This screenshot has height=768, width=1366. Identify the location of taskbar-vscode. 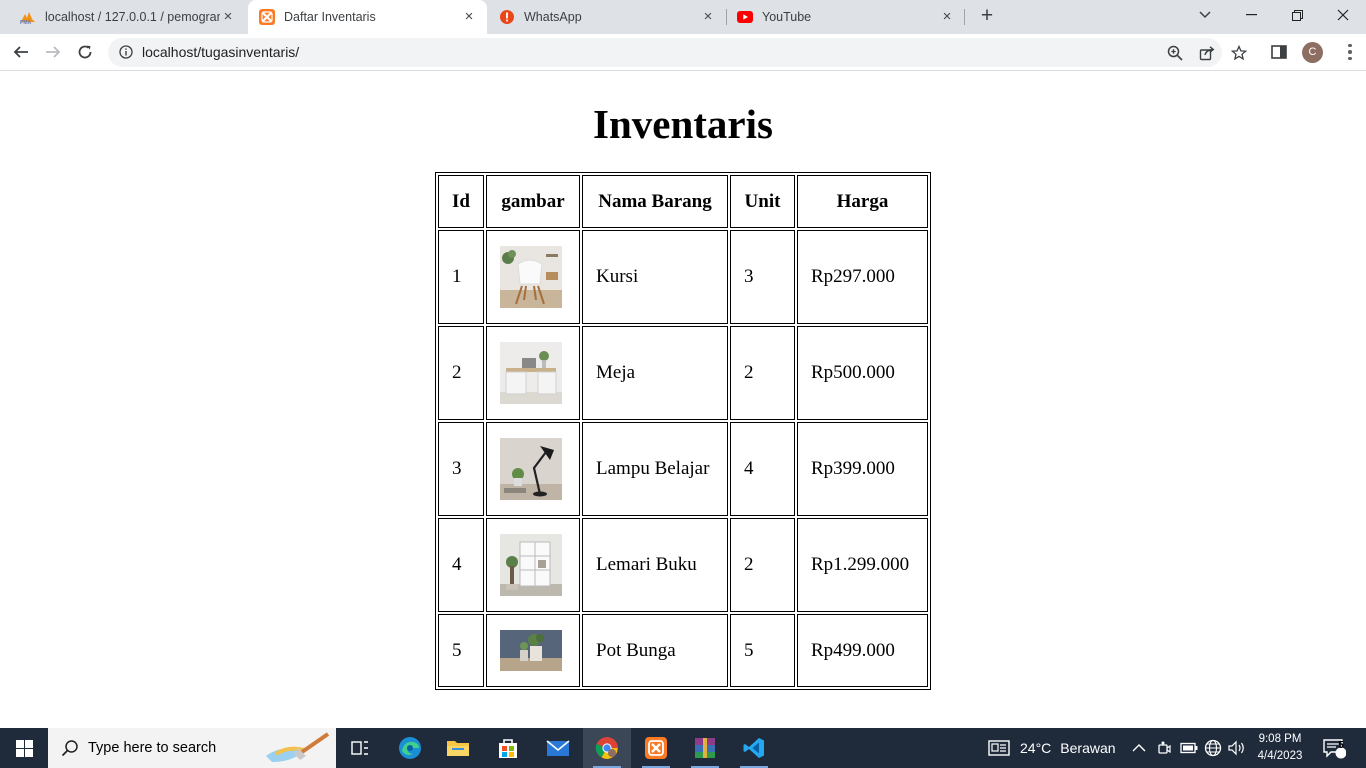
(754, 748).